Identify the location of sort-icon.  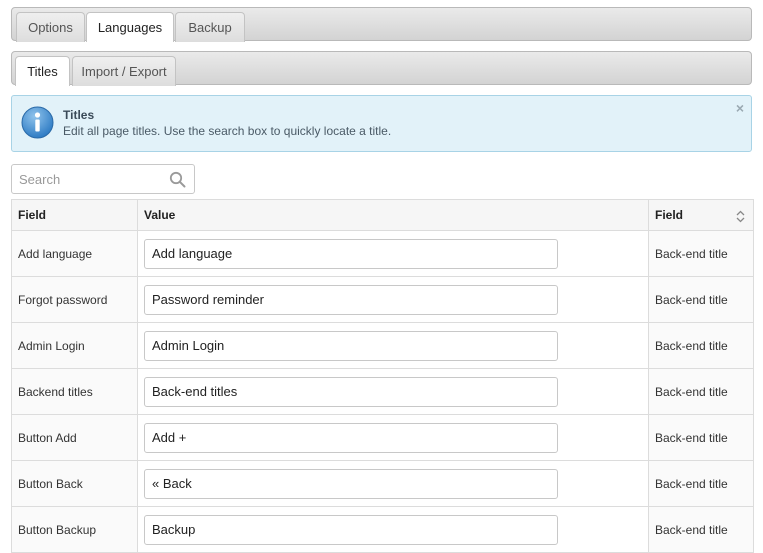
(740, 216).